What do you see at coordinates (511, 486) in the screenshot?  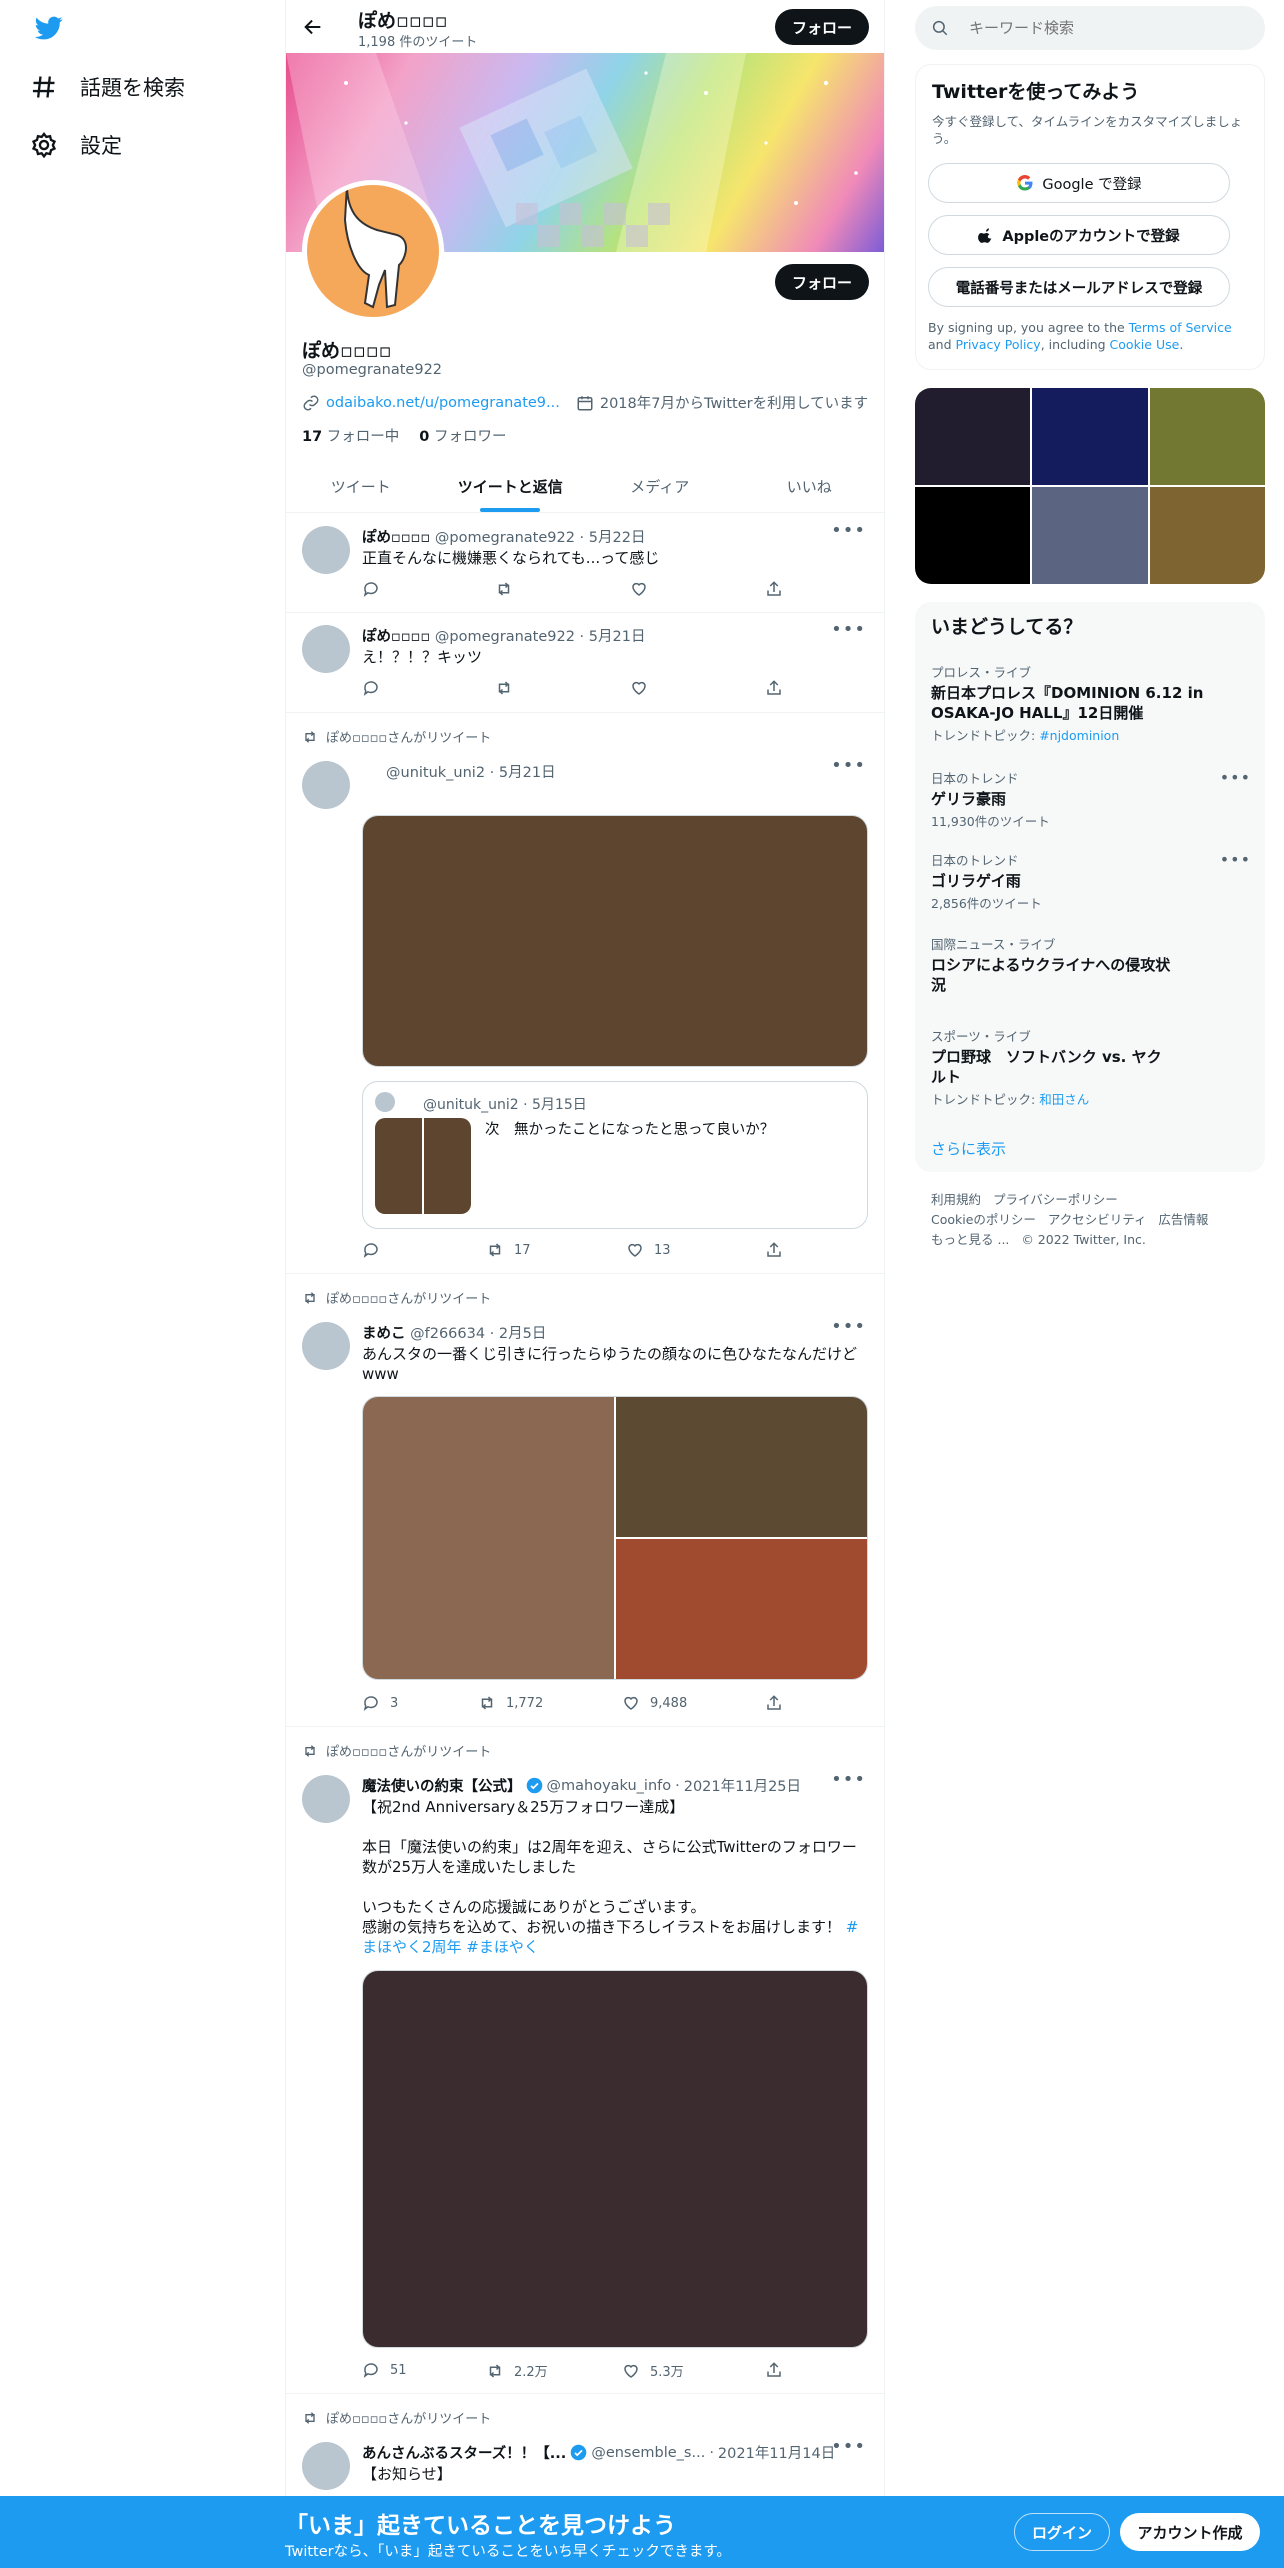 I see `tab-tweets-and-replies: ツイートと返信` at bounding box center [511, 486].